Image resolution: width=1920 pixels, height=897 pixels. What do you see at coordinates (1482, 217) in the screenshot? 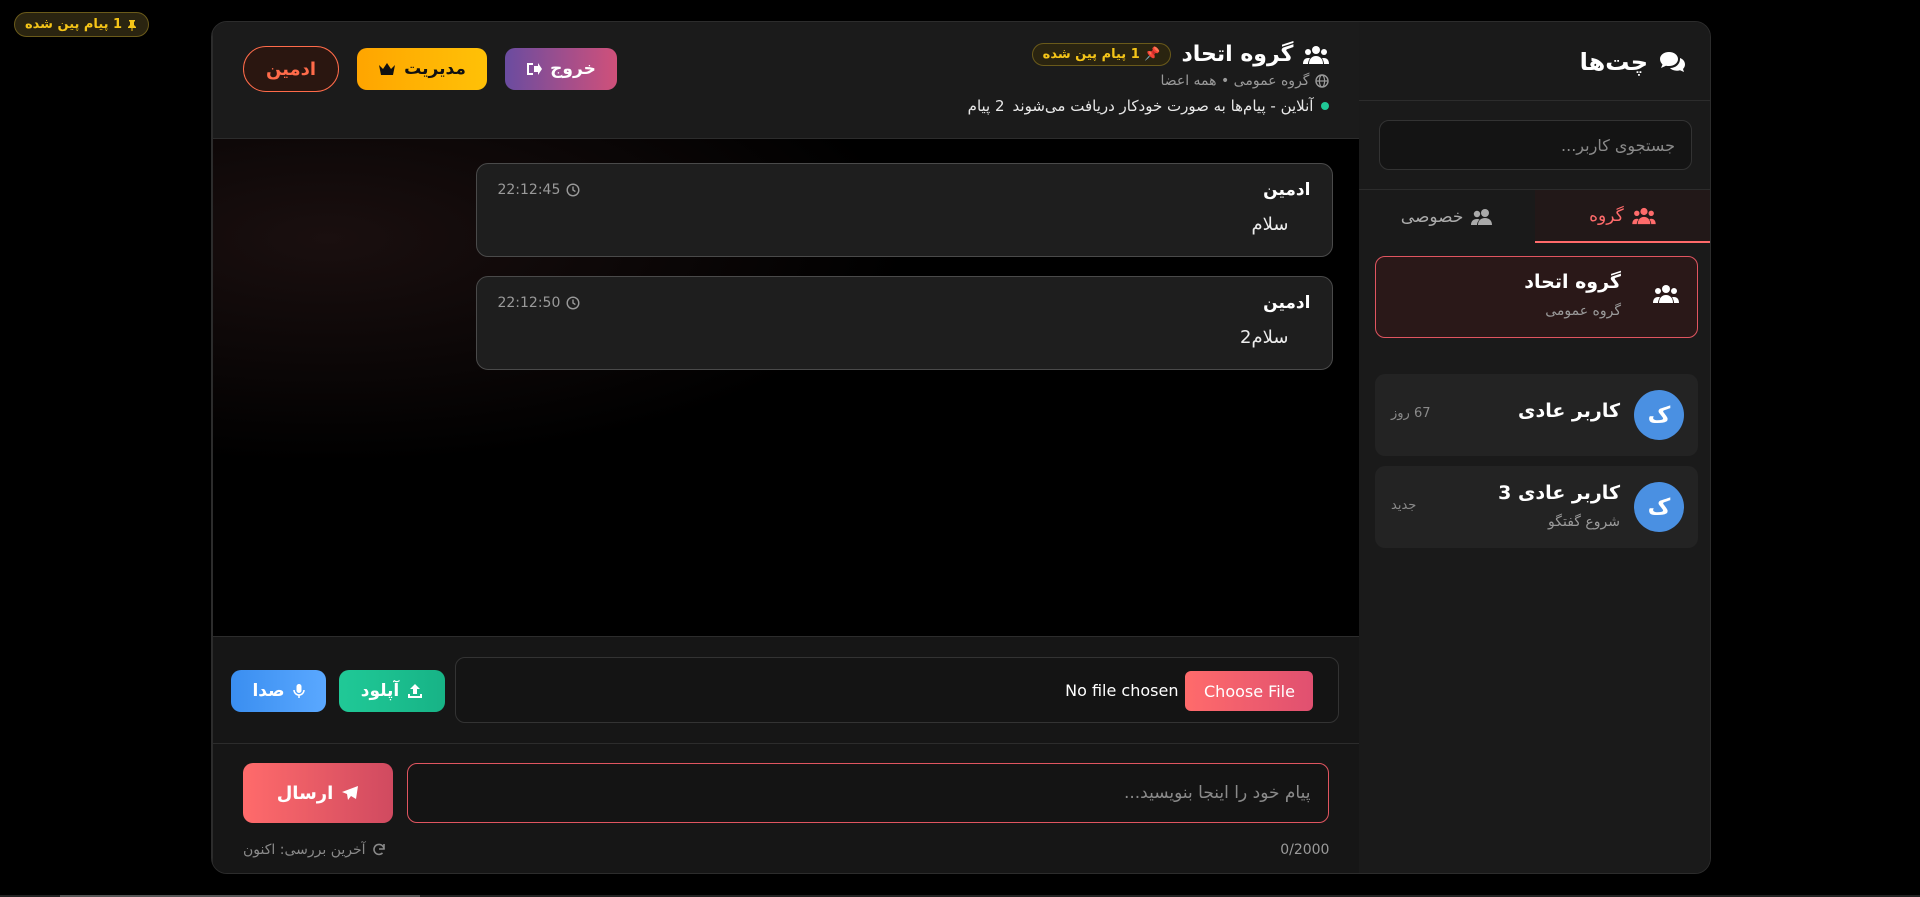
I see `user-friends-icon` at bounding box center [1482, 217].